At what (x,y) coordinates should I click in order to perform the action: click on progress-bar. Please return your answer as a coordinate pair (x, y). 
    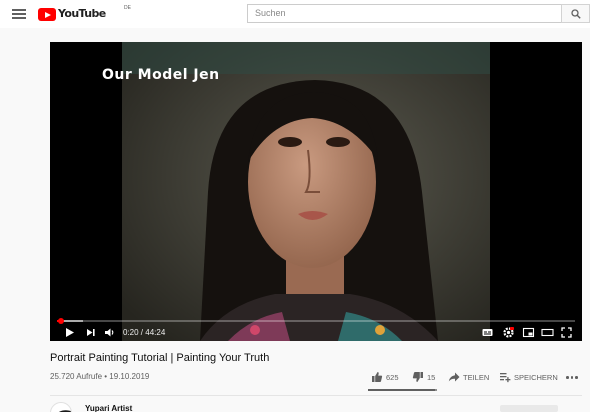
    Looking at the image, I should click on (316, 321).